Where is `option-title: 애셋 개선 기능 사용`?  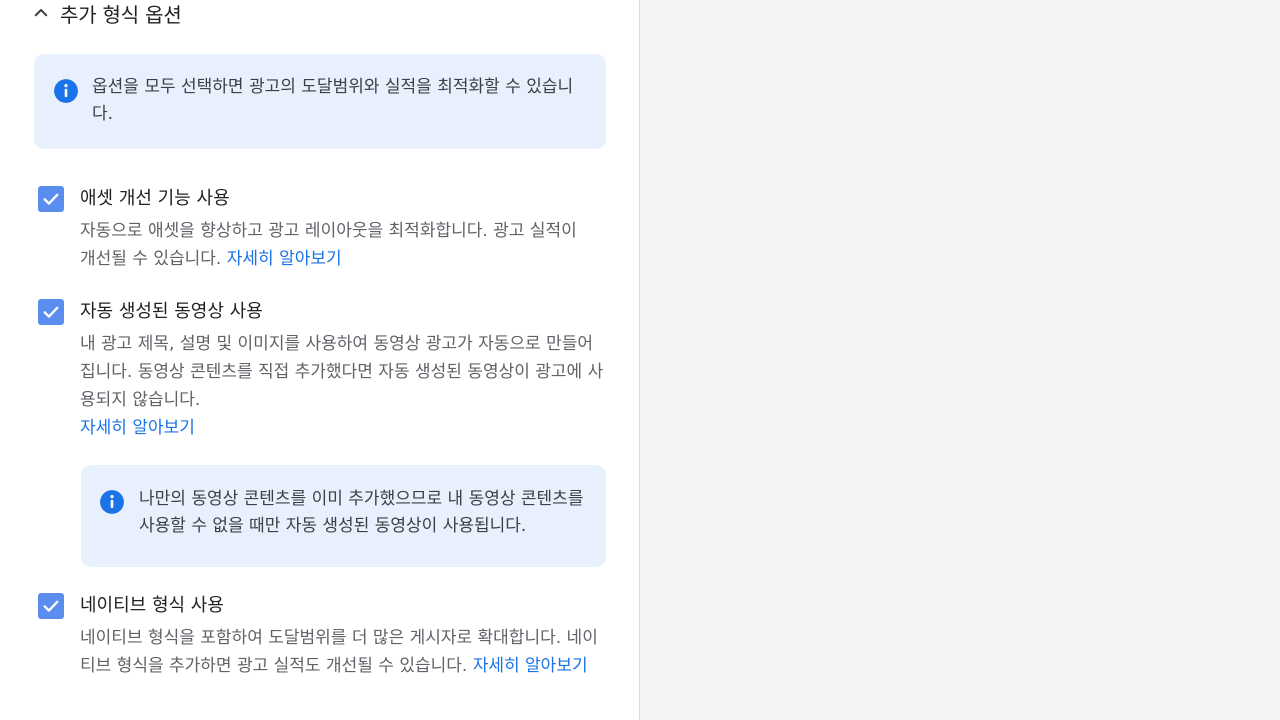 option-title: 애셋 개선 기능 사용 is located at coordinates (155, 198).